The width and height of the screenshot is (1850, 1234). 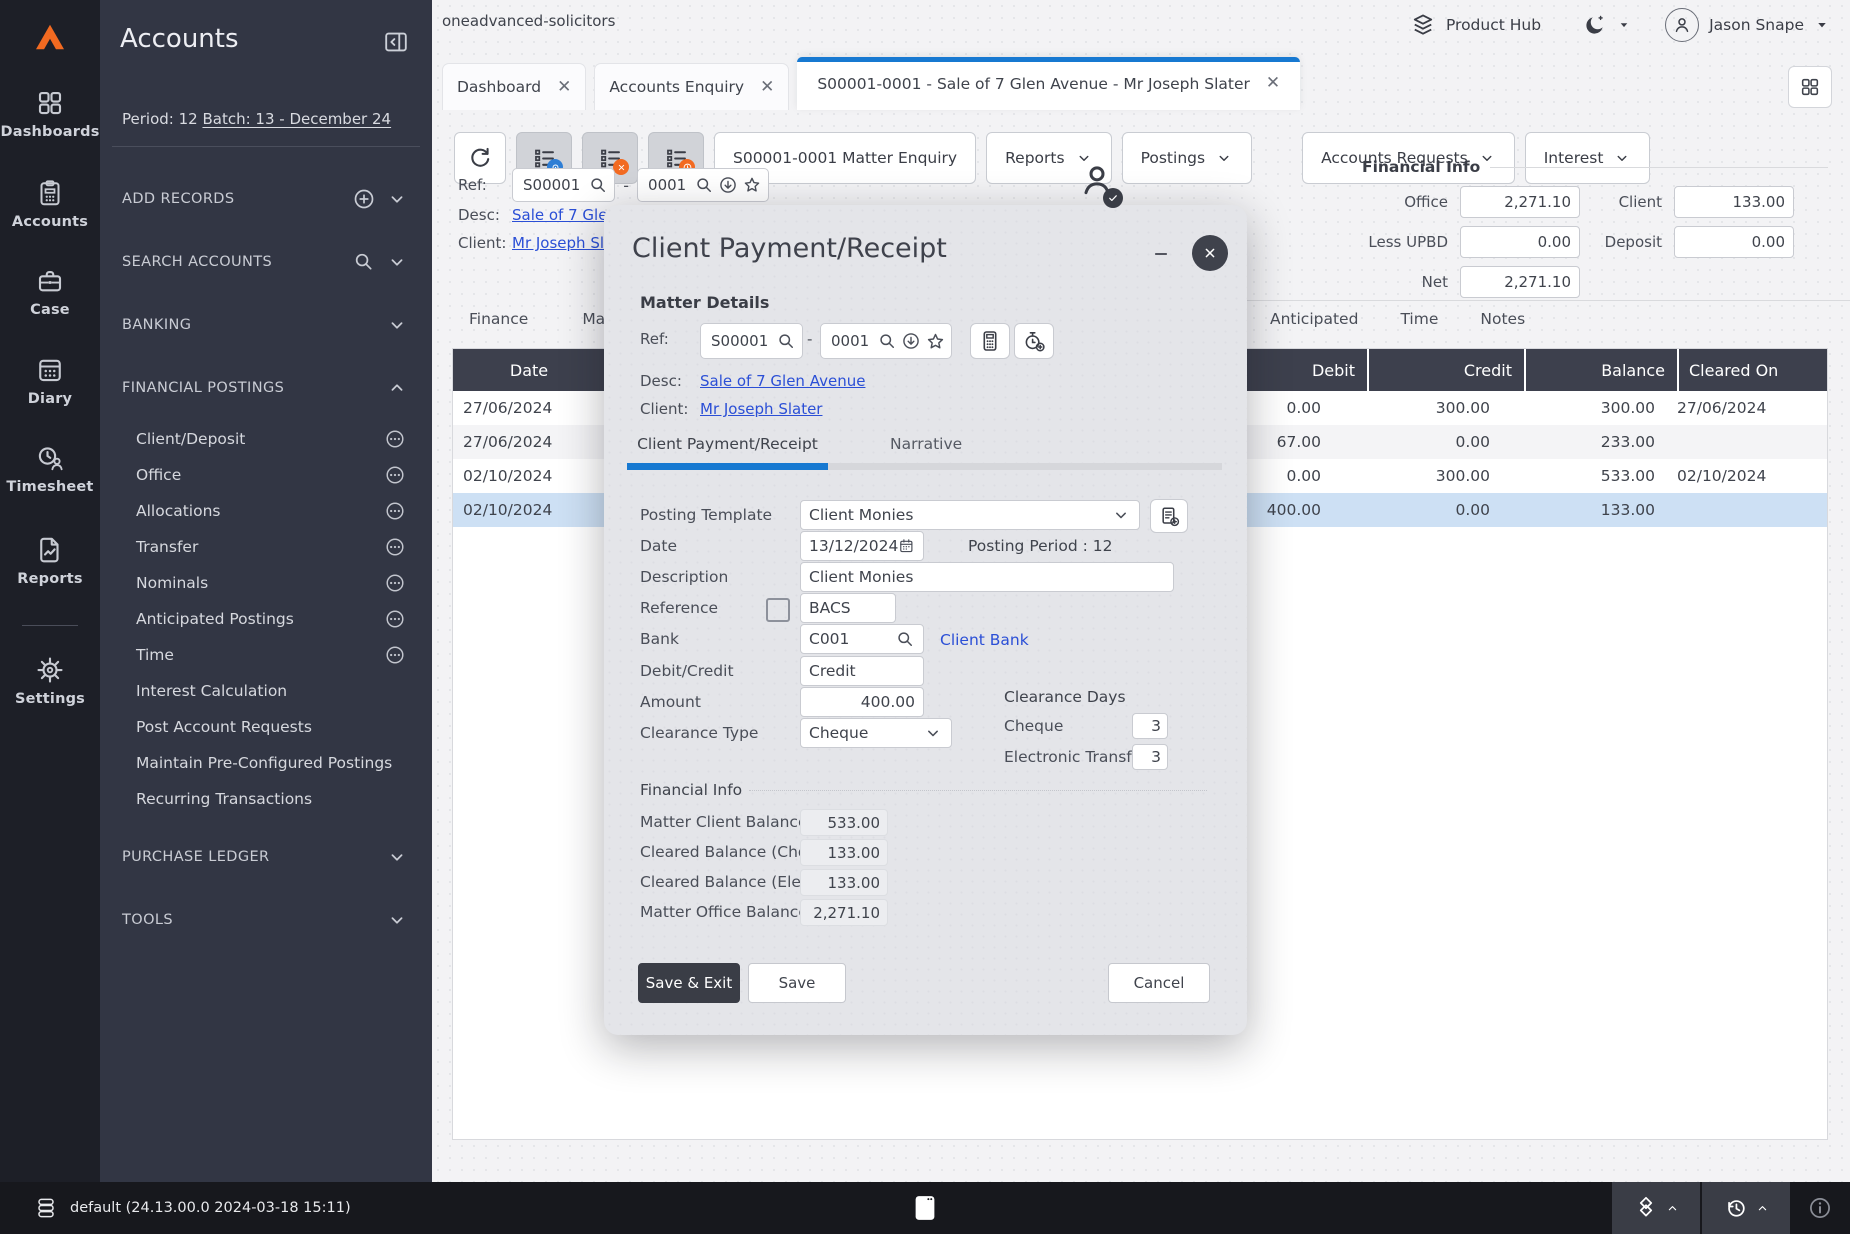 I want to click on sidebar-section-banking: BANKING, so click(x=266, y=325).